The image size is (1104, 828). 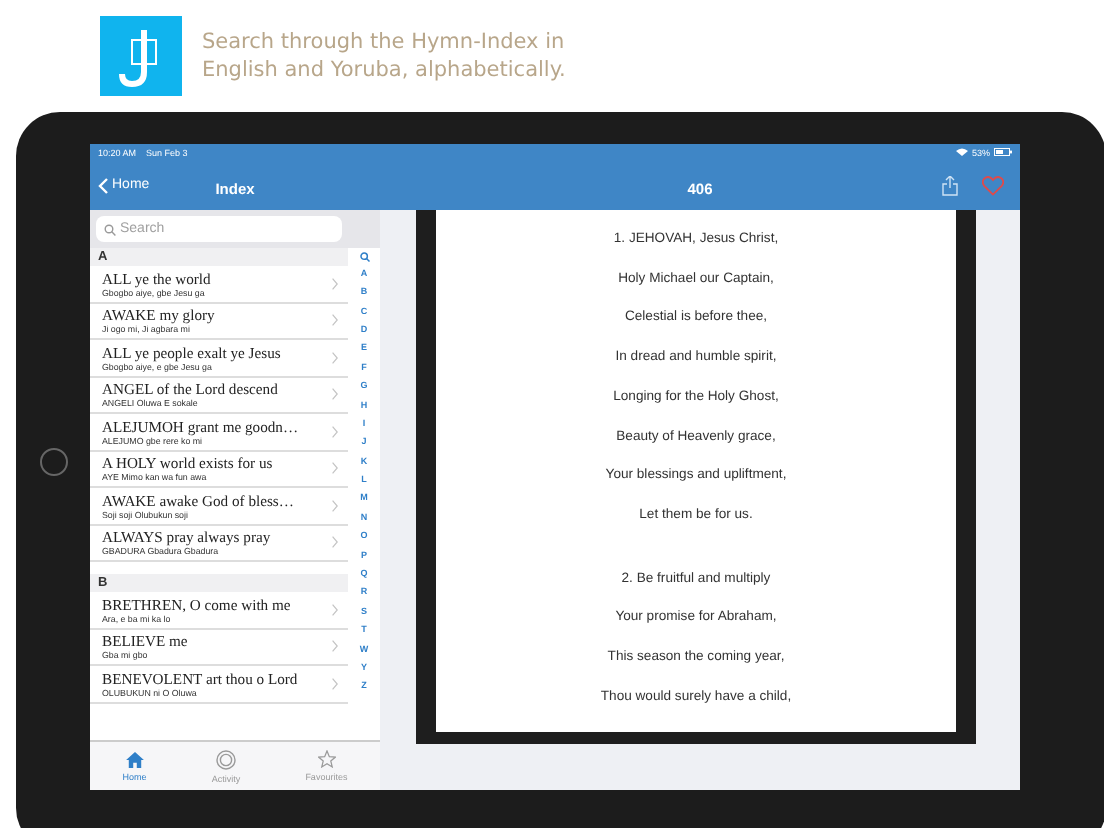 I want to click on wifi-icon, so click(x=961, y=152).